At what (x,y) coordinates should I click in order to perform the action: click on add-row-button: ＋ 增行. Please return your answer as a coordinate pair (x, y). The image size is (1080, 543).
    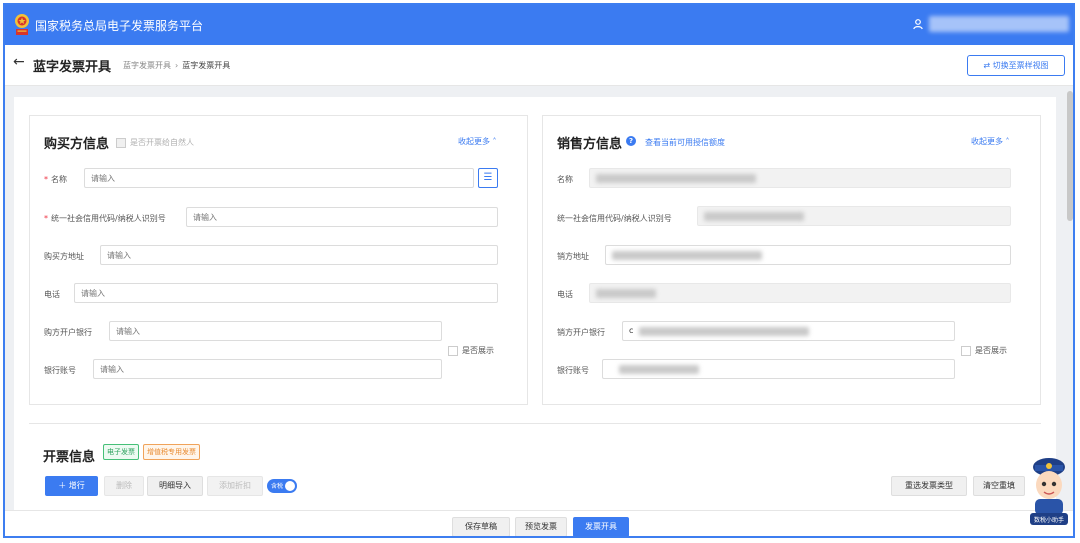
    Looking at the image, I should click on (71, 486).